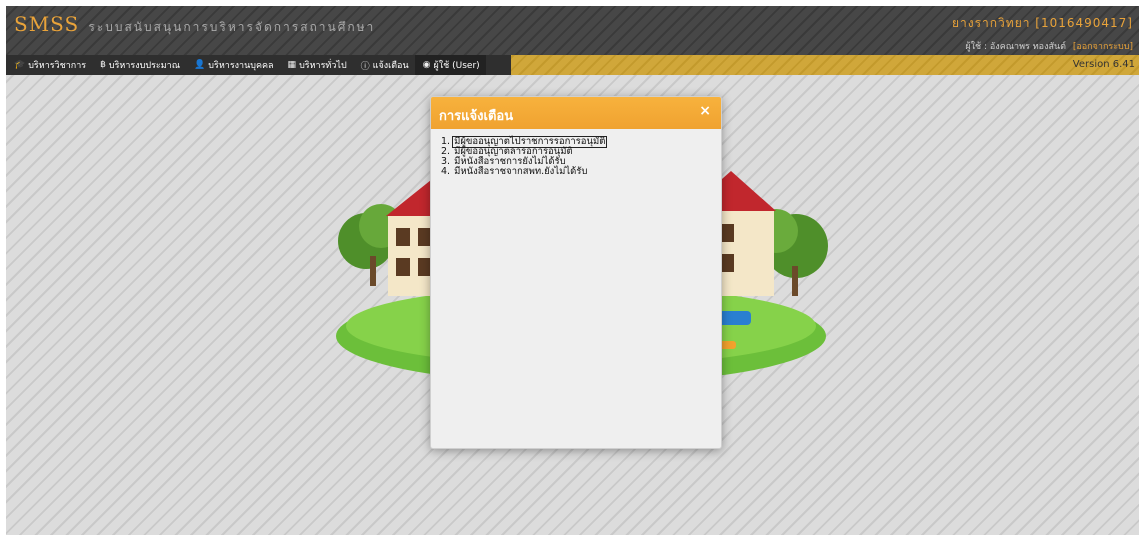  I want to click on menu-budget: ฿ บริหารงบประมาณ, so click(139, 65).